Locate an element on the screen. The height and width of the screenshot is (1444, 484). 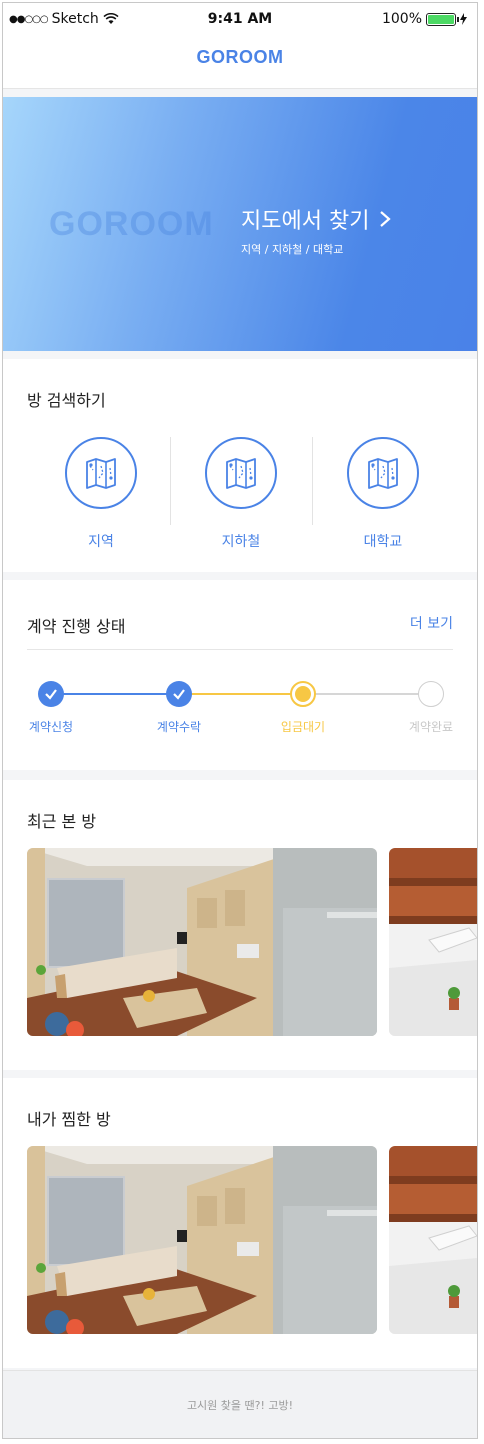
status-bar: ●●○○○ Sketch 9:41 AM 100% is located at coordinates (240, 18).